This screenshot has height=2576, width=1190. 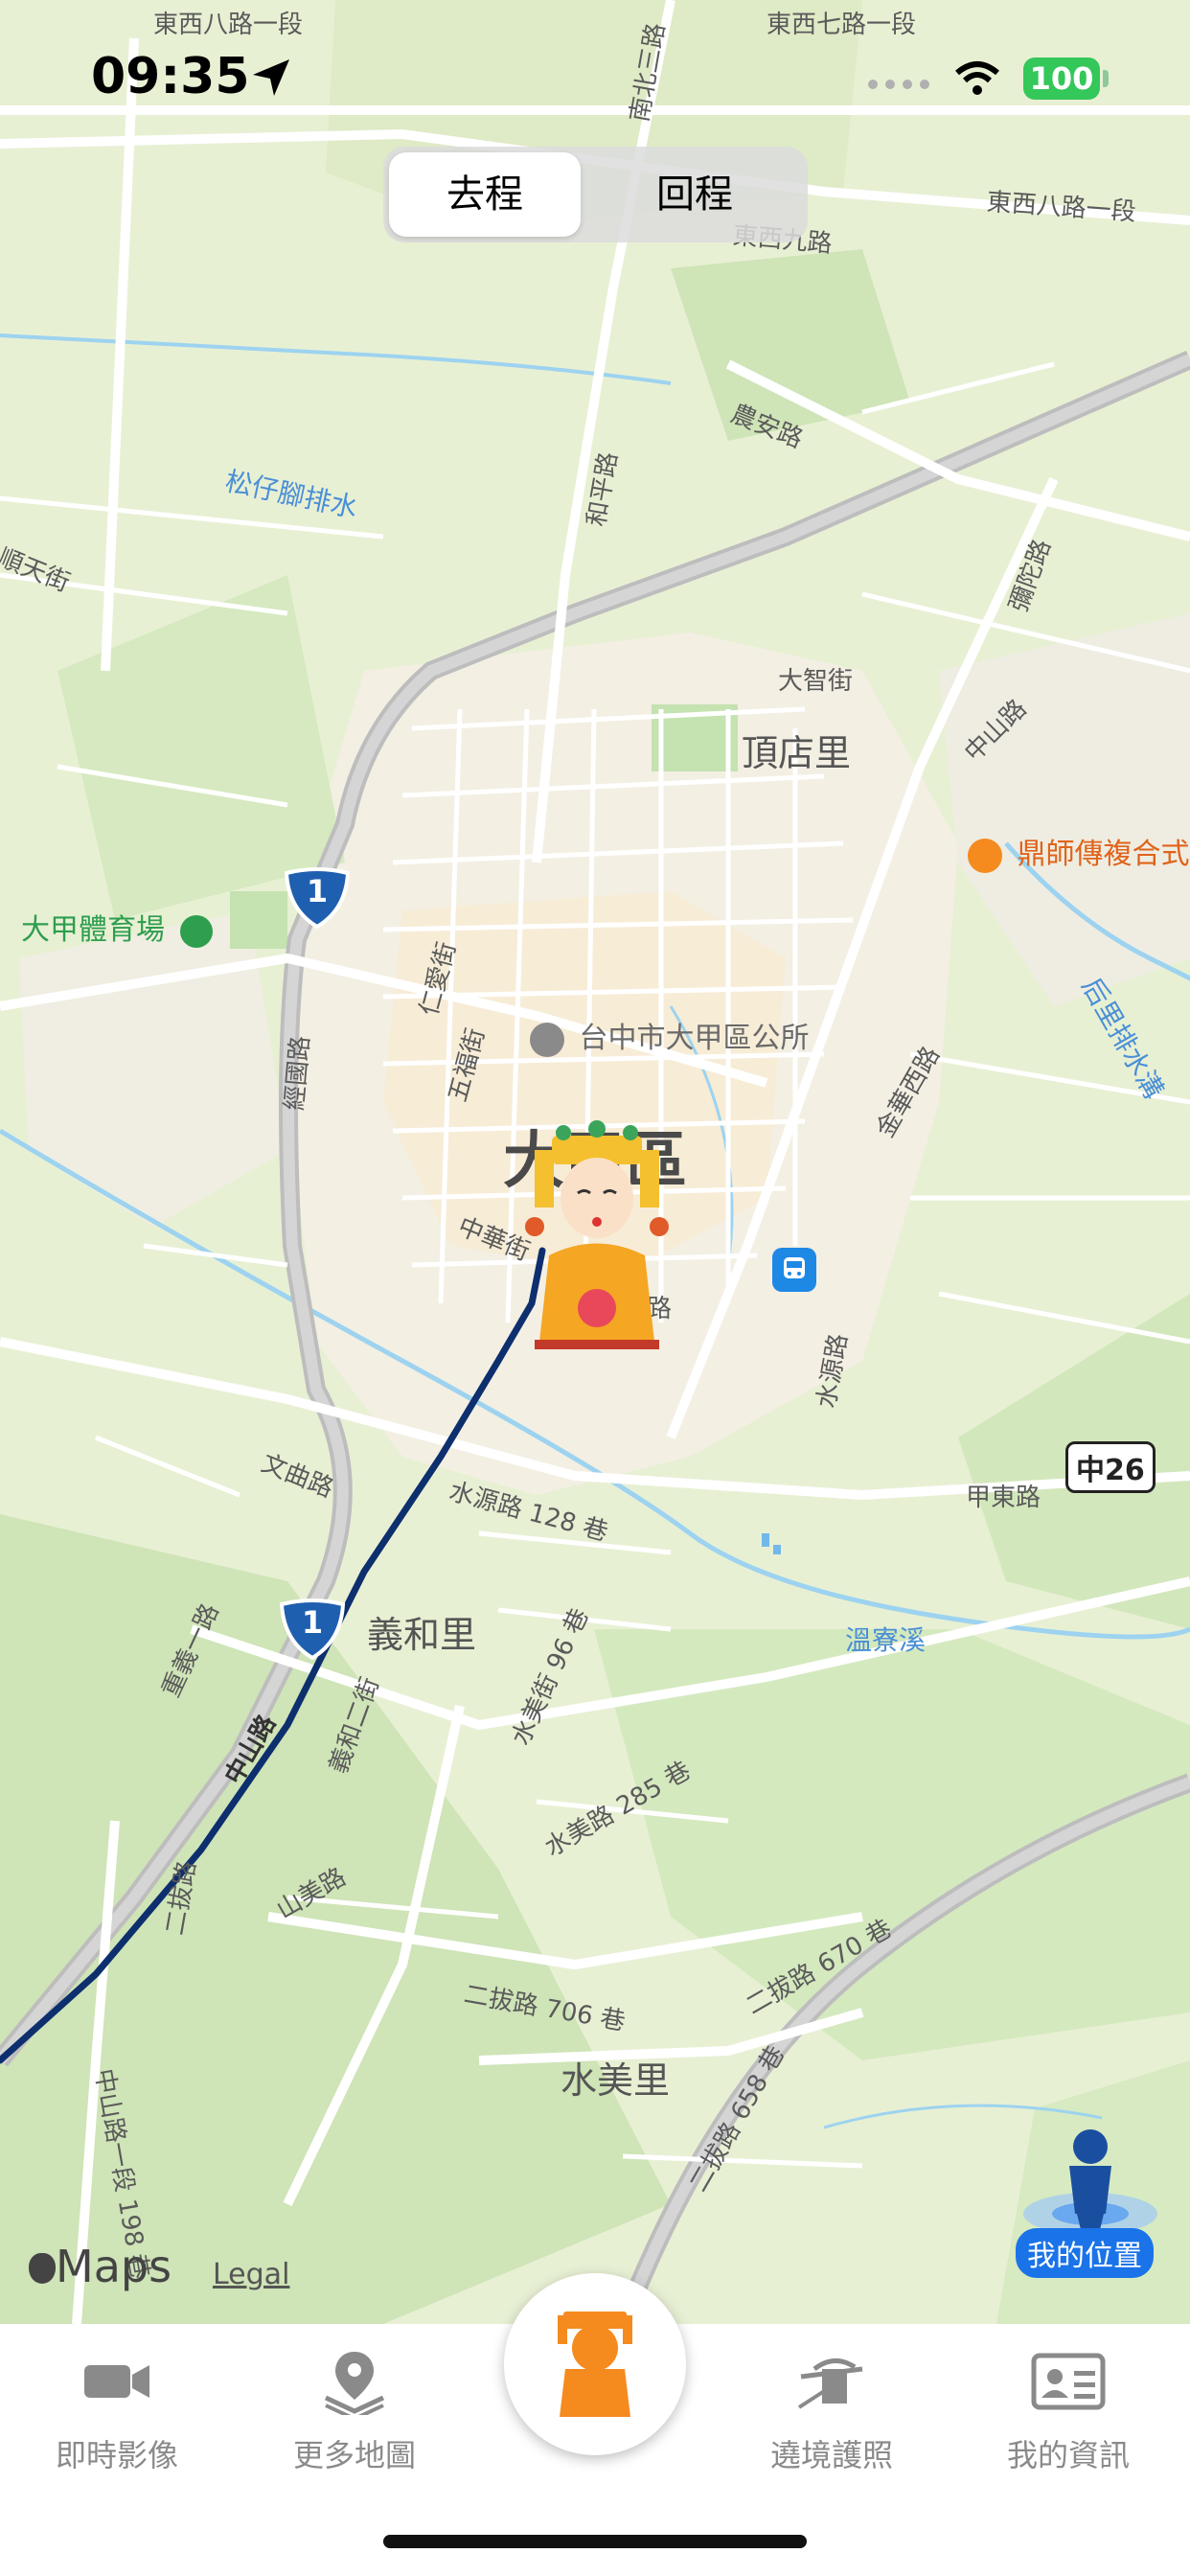 I want to click on road-label-jingguo: 經國路, so click(x=298, y=1073).